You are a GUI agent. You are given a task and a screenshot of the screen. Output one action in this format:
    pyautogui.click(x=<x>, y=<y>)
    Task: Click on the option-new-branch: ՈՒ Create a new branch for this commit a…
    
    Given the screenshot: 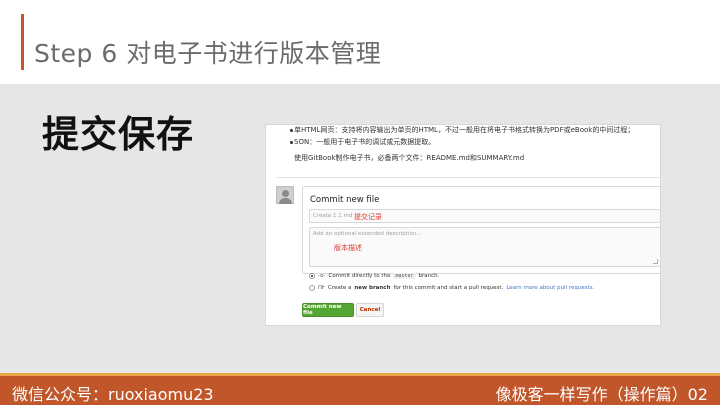 What is the action you would take?
    pyautogui.click(x=451, y=288)
    